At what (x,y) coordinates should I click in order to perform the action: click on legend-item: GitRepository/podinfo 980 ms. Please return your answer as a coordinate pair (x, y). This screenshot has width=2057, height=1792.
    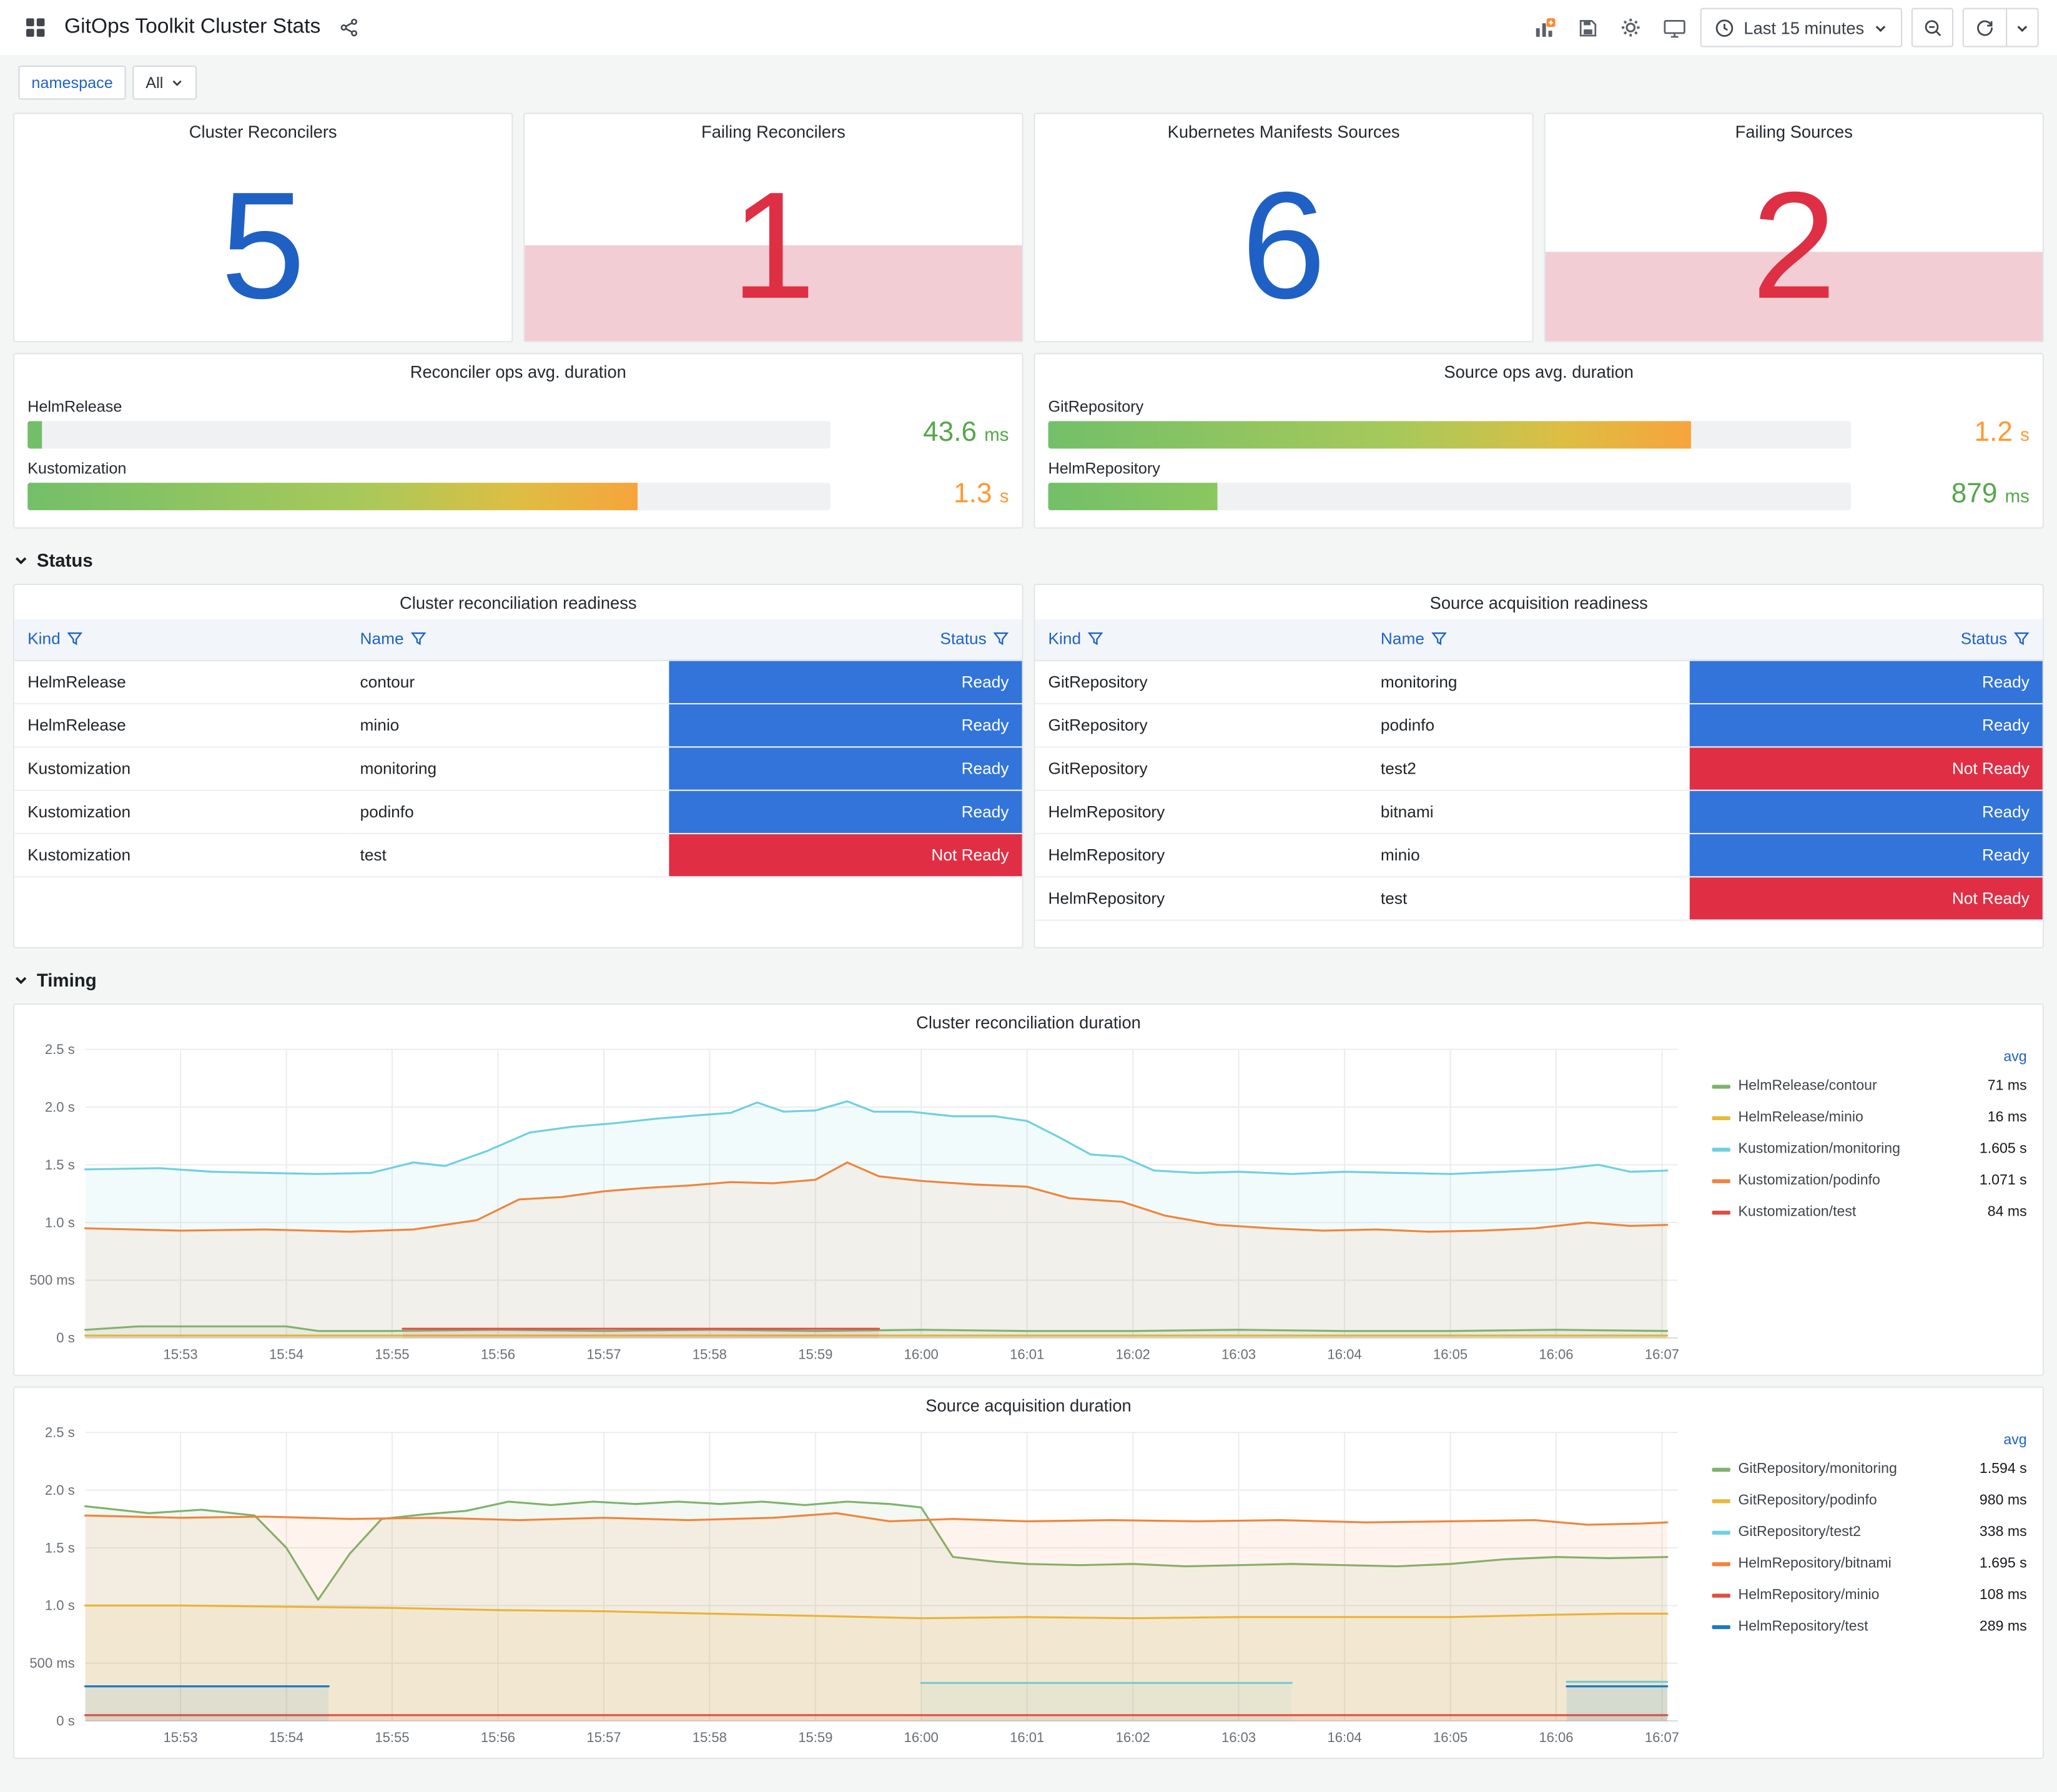
    Looking at the image, I should click on (1869, 1500).